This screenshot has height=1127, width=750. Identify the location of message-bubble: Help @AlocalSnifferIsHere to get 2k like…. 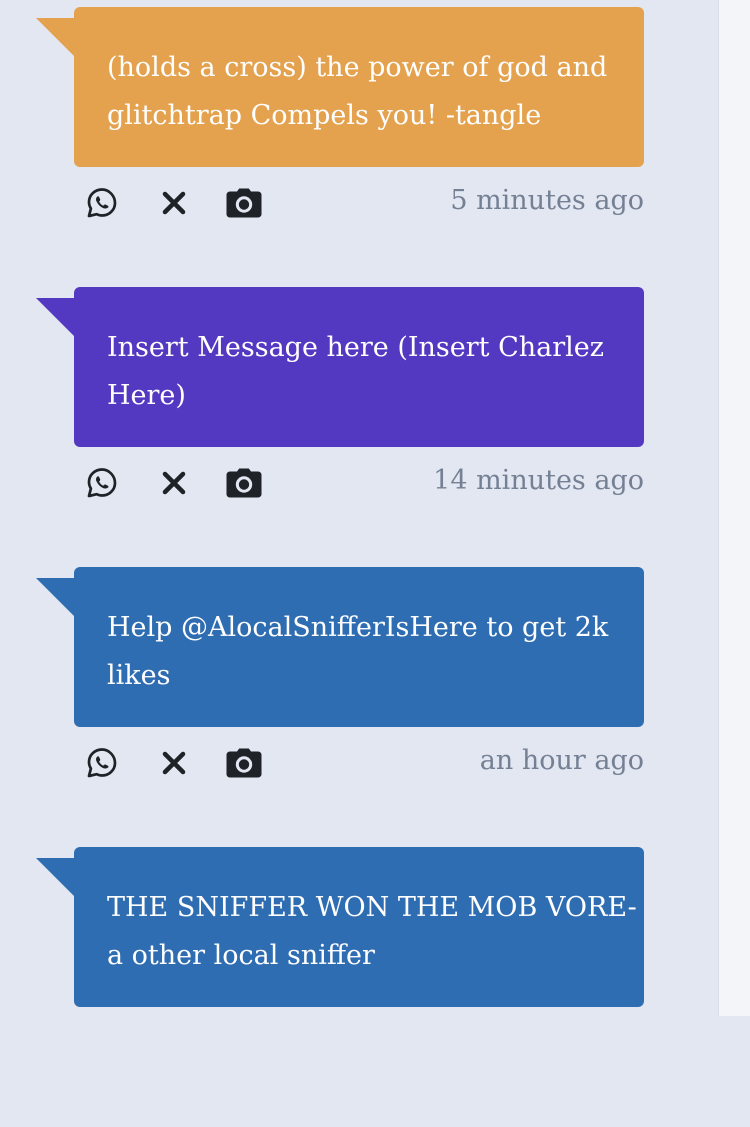
(359, 647).